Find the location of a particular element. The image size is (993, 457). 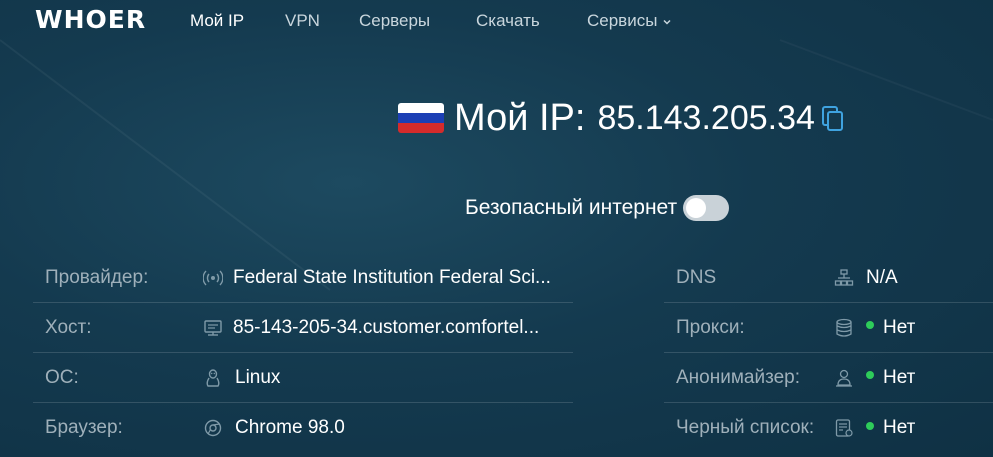

database-icon is located at coordinates (844, 327).